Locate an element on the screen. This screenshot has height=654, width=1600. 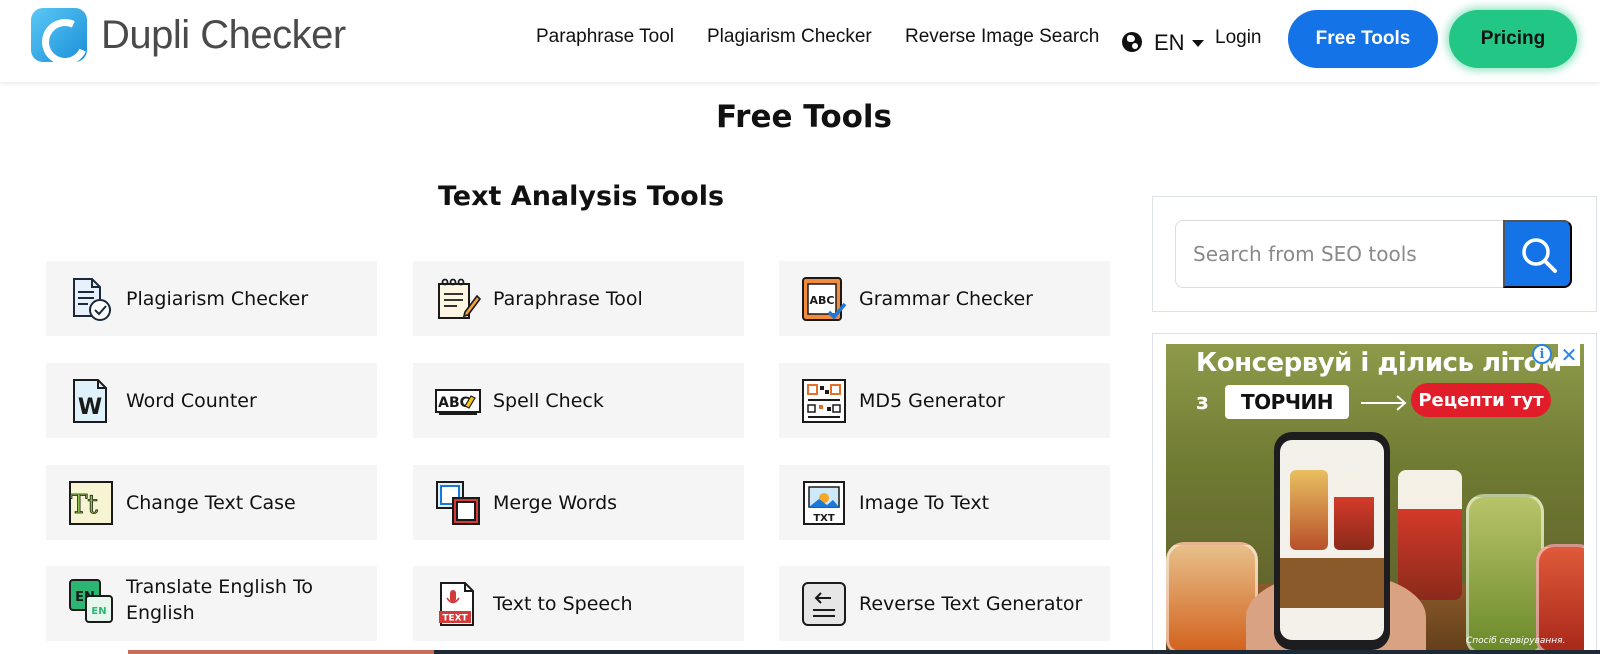
tool-md5-generator: MD5 Generator is located at coordinates (944, 400).